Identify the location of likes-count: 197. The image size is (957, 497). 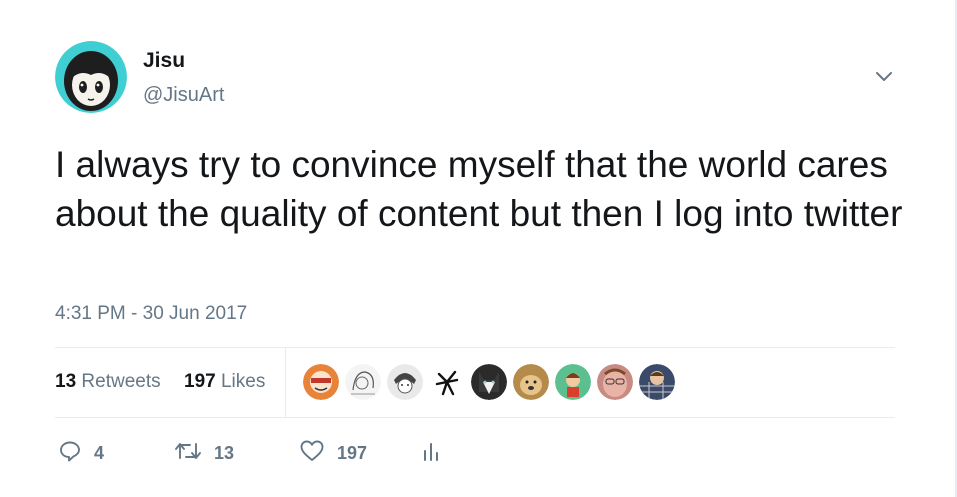
(200, 381).